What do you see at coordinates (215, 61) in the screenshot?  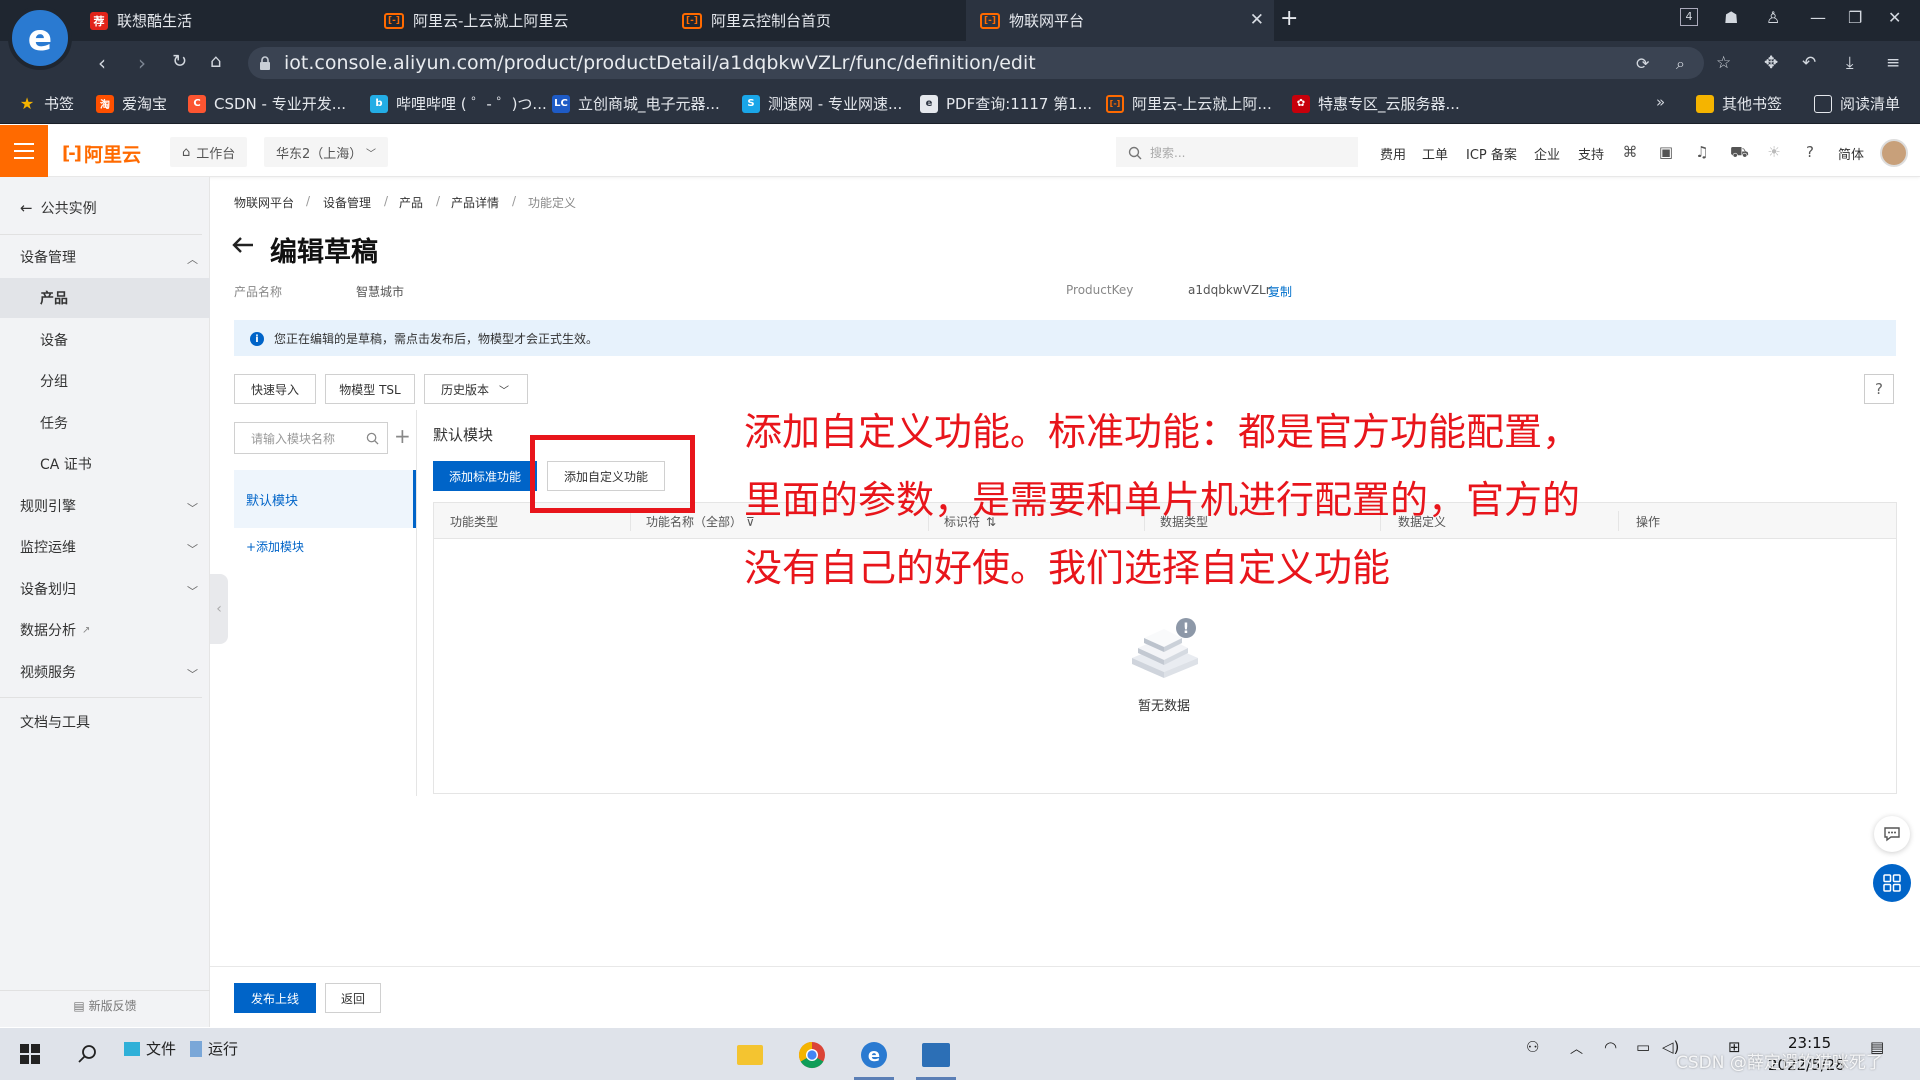 I see `home-icon: ⌂` at bounding box center [215, 61].